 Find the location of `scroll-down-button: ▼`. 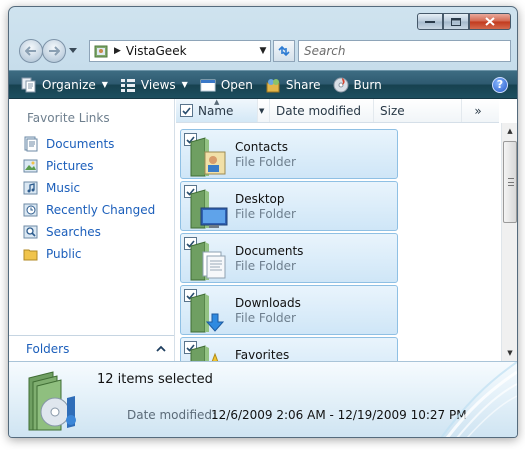

scroll-down-button: ▼ is located at coordinates (509, 353).